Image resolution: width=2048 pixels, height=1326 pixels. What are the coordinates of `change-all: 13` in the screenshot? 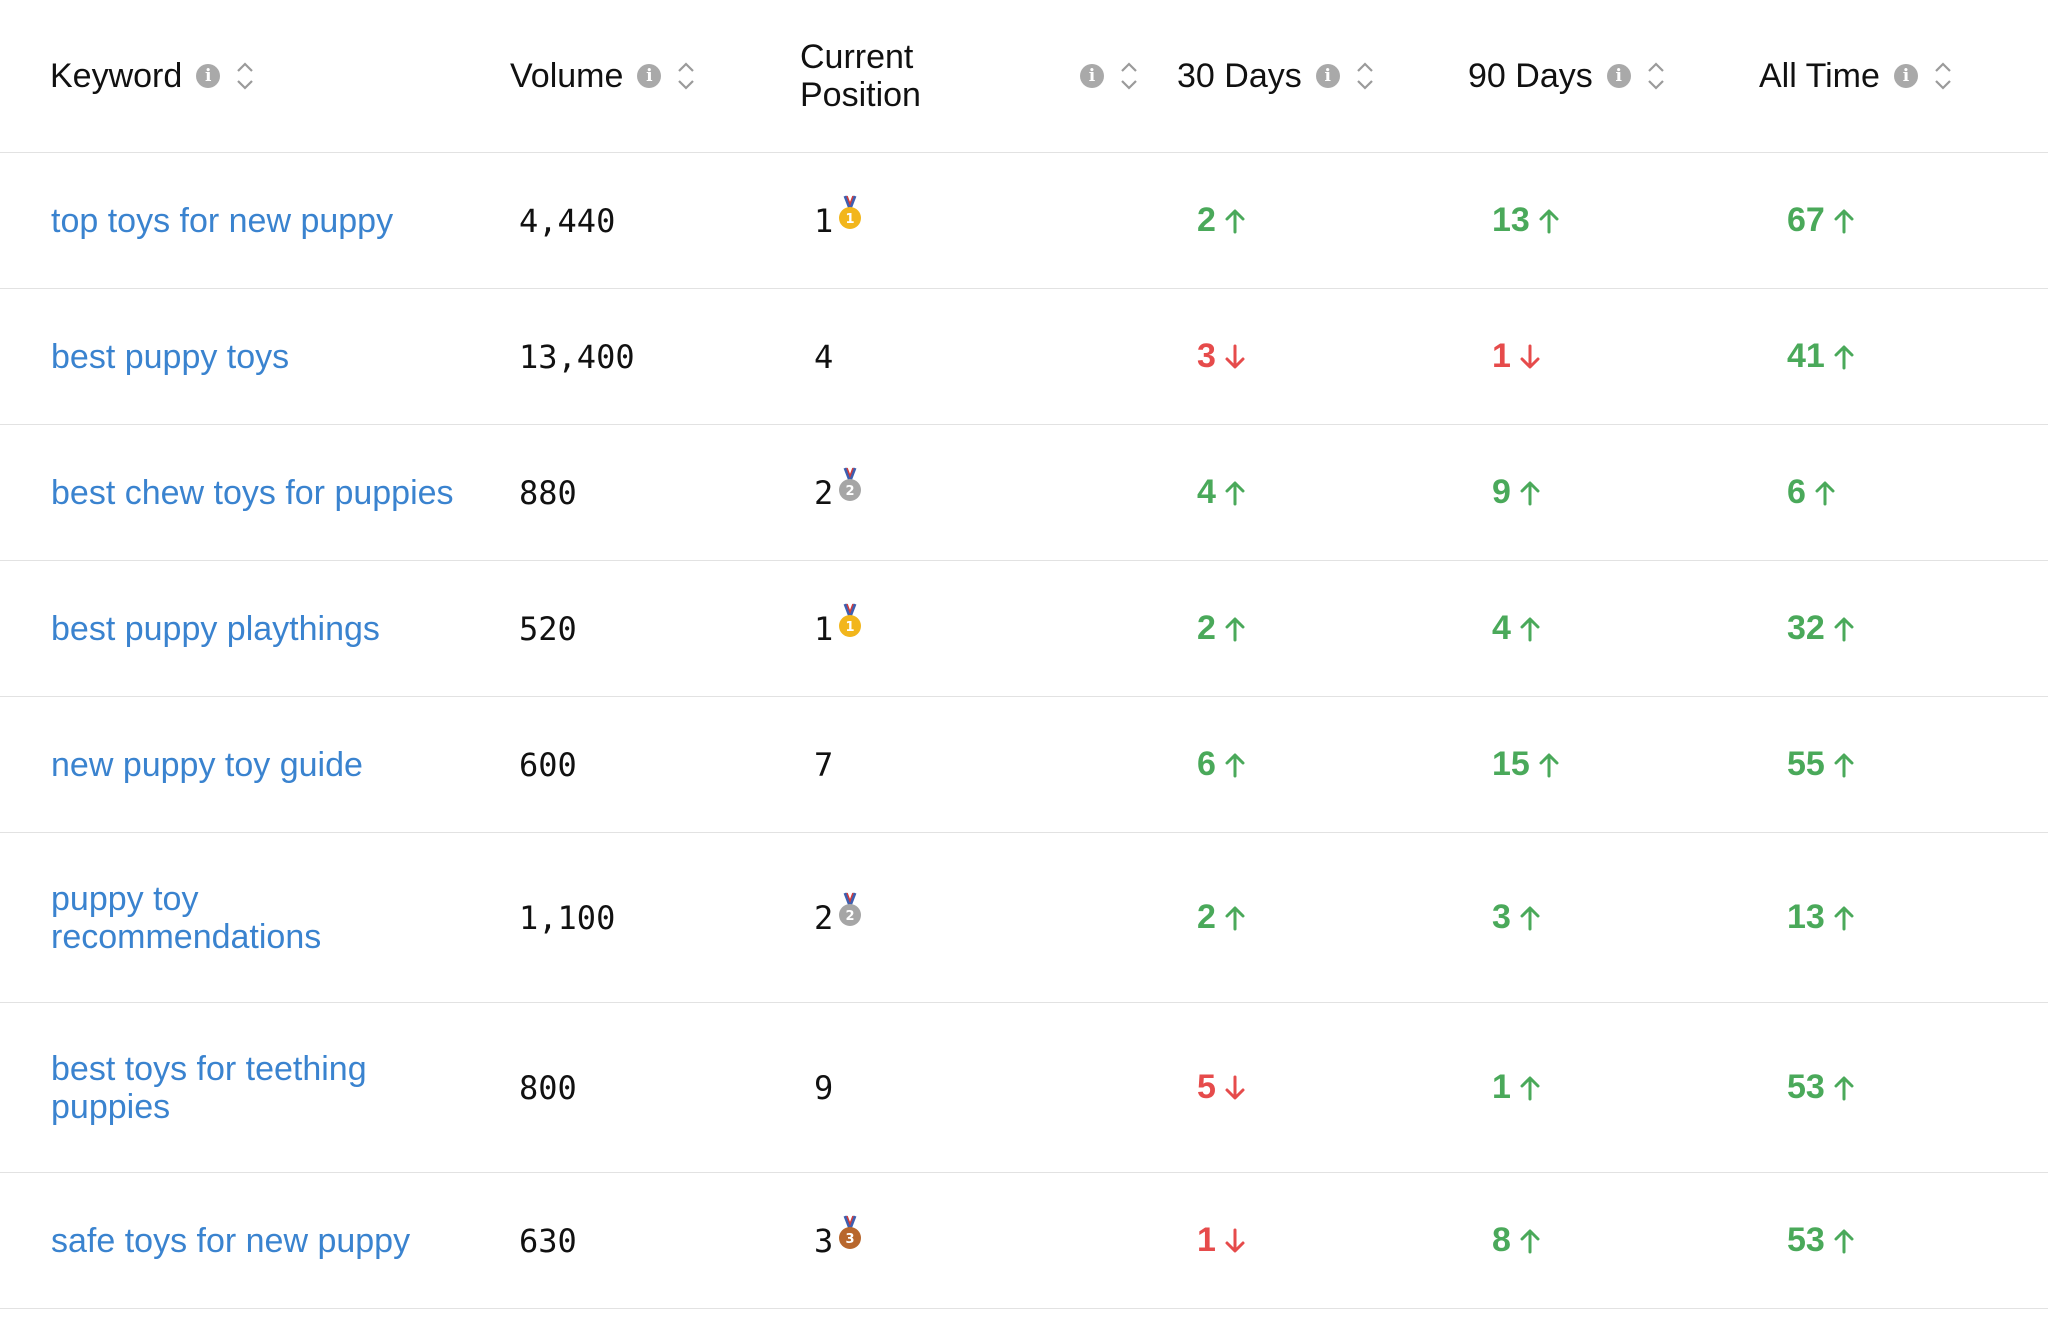 It's located at (1821, 917).